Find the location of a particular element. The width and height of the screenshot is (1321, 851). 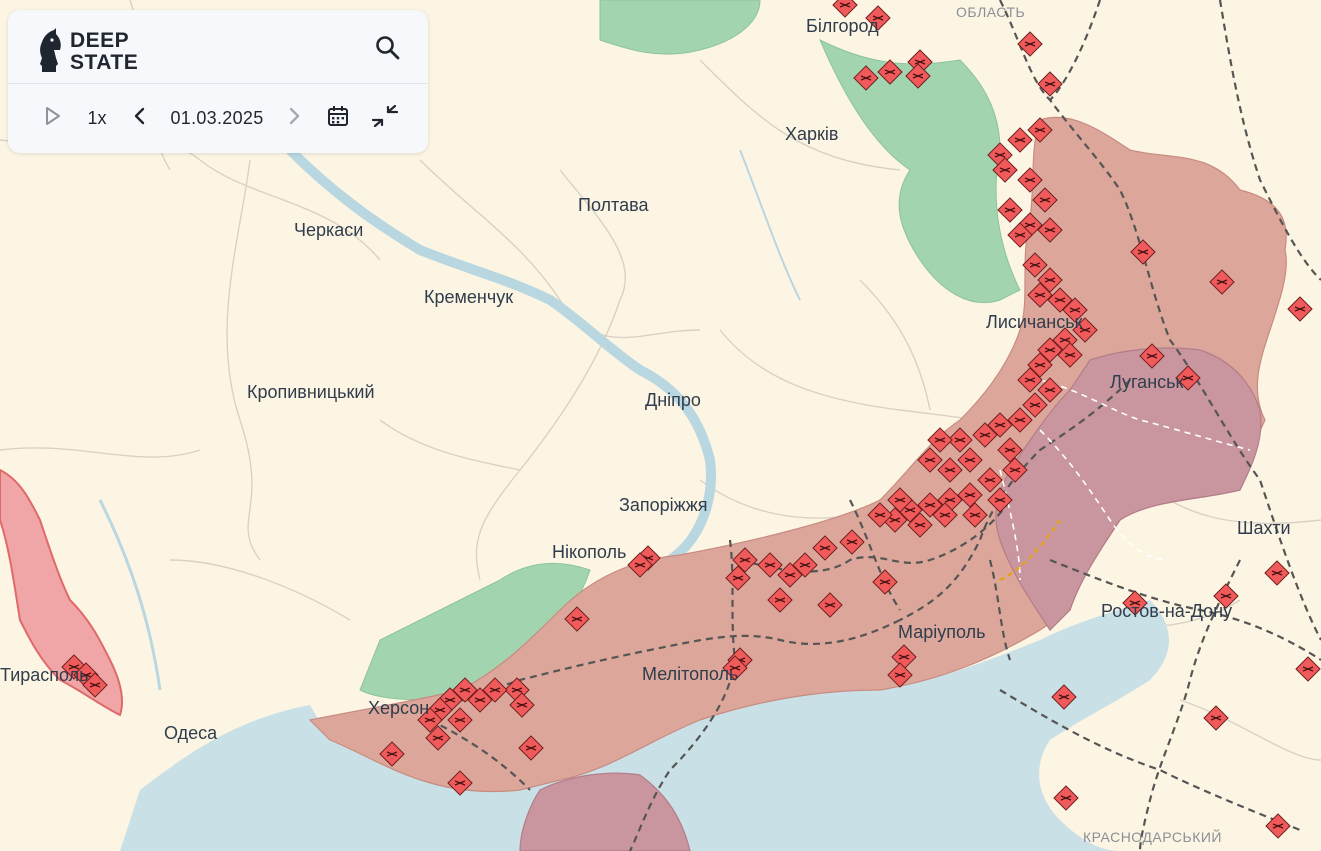

next-date-button is located at coordinates (294, 118).